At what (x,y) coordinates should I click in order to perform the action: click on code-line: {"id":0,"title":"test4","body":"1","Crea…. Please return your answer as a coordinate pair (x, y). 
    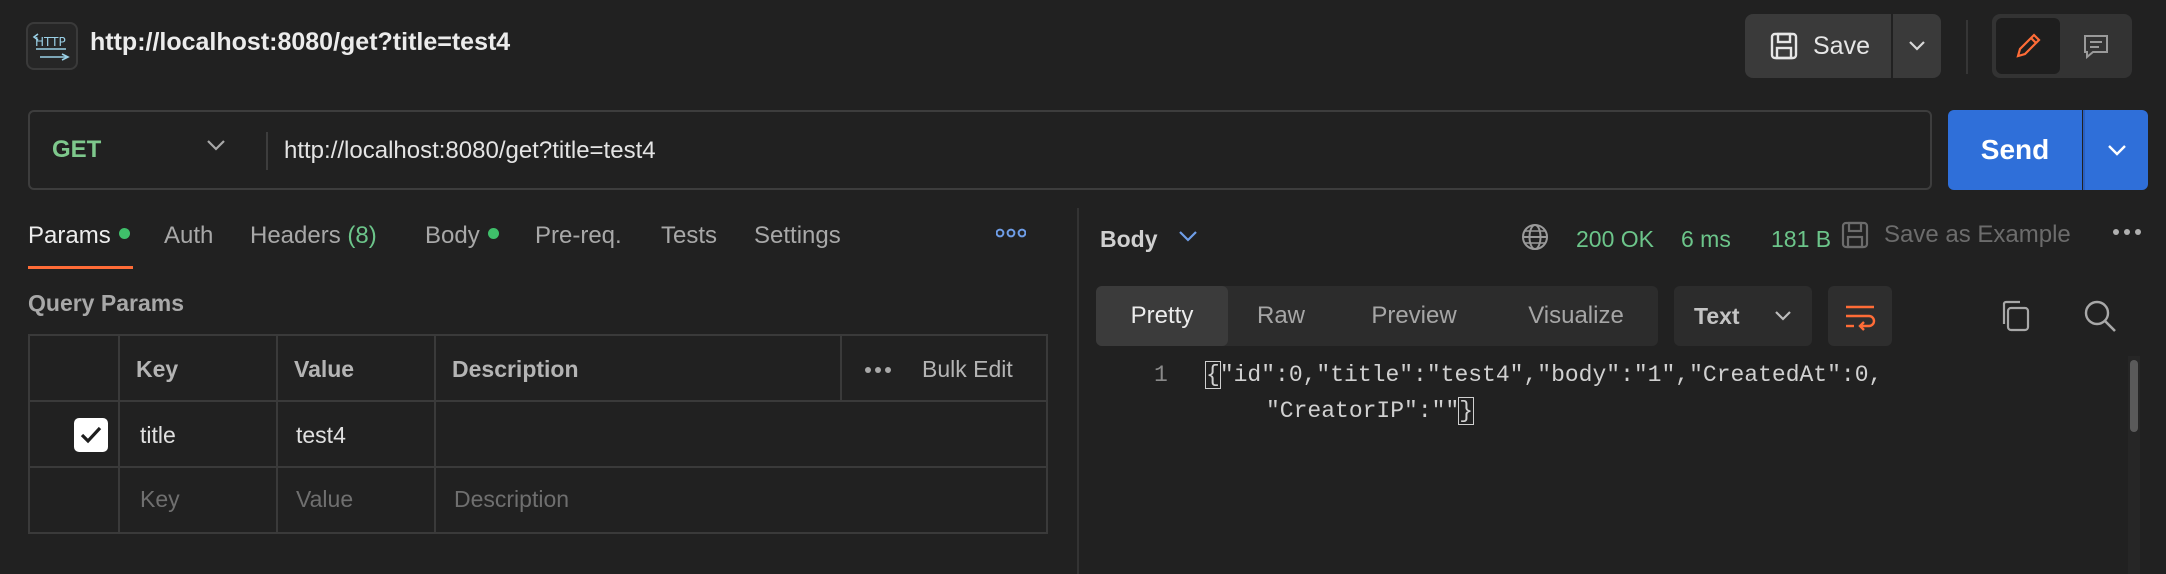
    Looking at the image, I should click on (1544, 375).